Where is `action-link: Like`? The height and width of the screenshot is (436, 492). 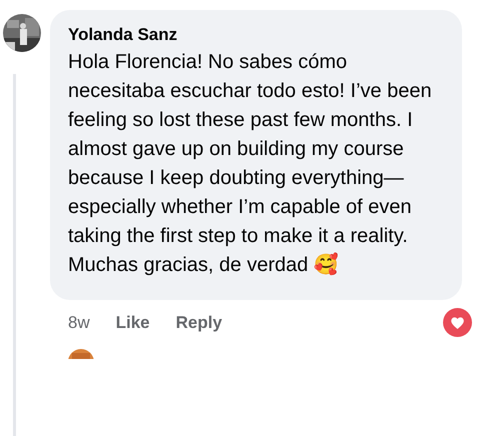 action-link: Like is located at coordinates (133, 323).